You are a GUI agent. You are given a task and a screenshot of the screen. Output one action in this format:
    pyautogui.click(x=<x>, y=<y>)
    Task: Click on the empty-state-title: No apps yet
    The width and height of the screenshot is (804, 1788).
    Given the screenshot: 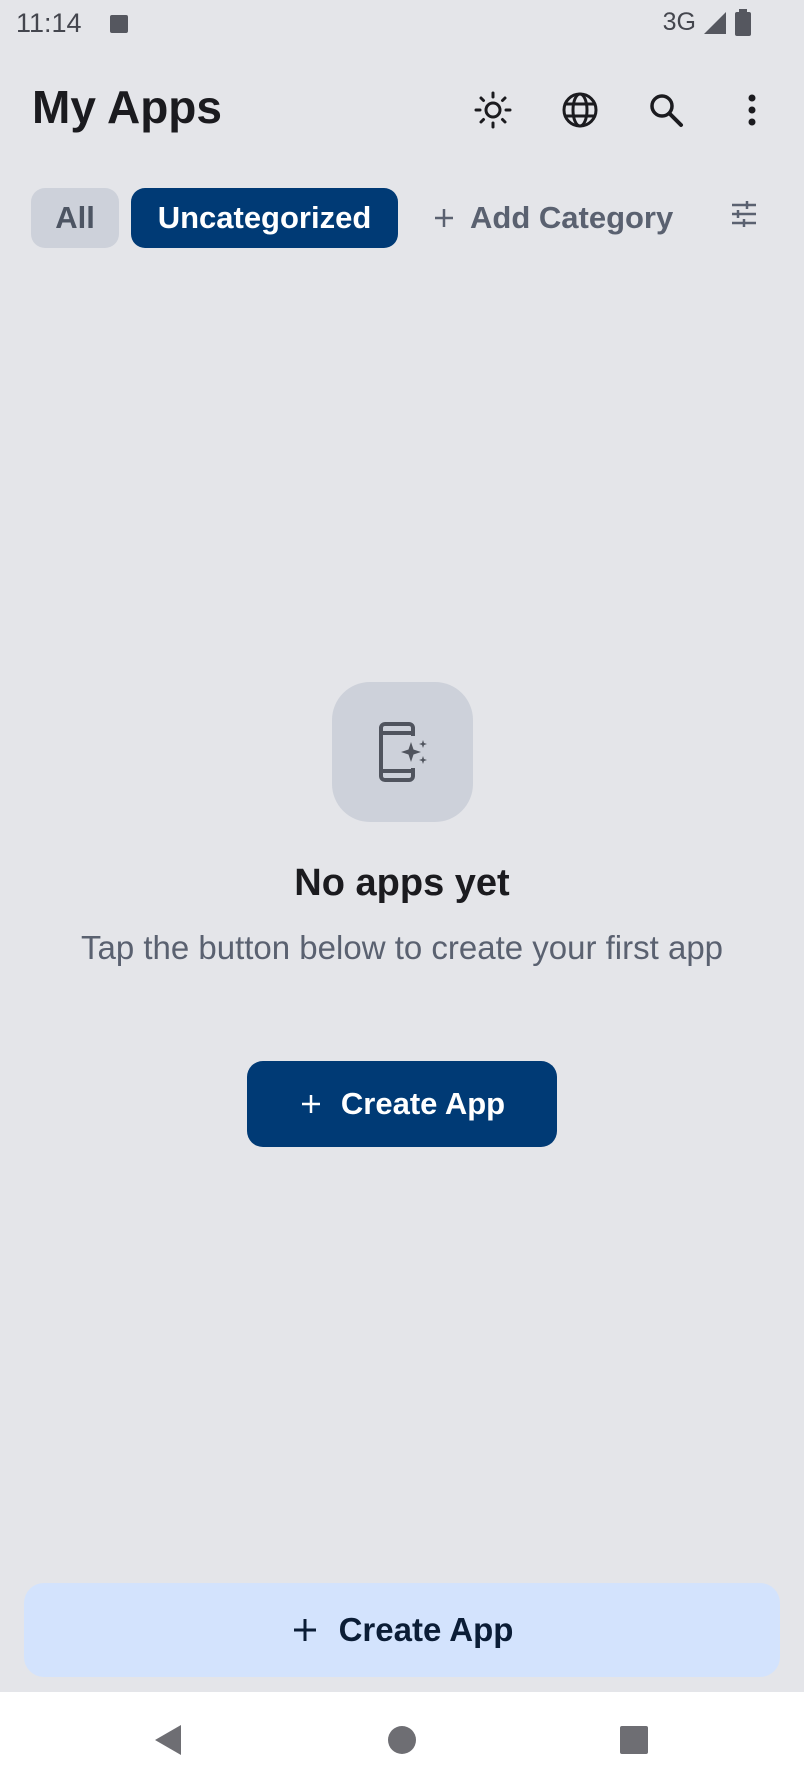 What is the action you would take?
    pyautogui.click(x=402, y=883)
    